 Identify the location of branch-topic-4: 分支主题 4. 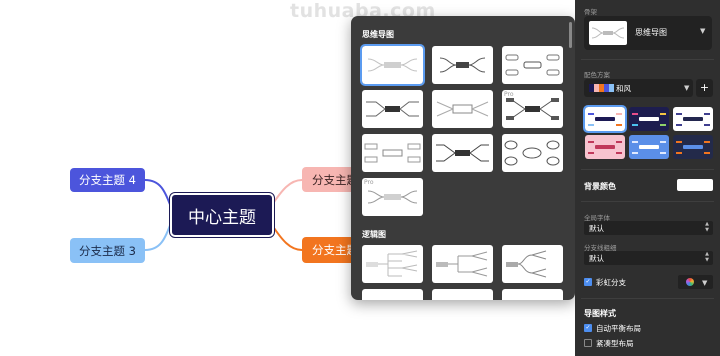
(107, 180).